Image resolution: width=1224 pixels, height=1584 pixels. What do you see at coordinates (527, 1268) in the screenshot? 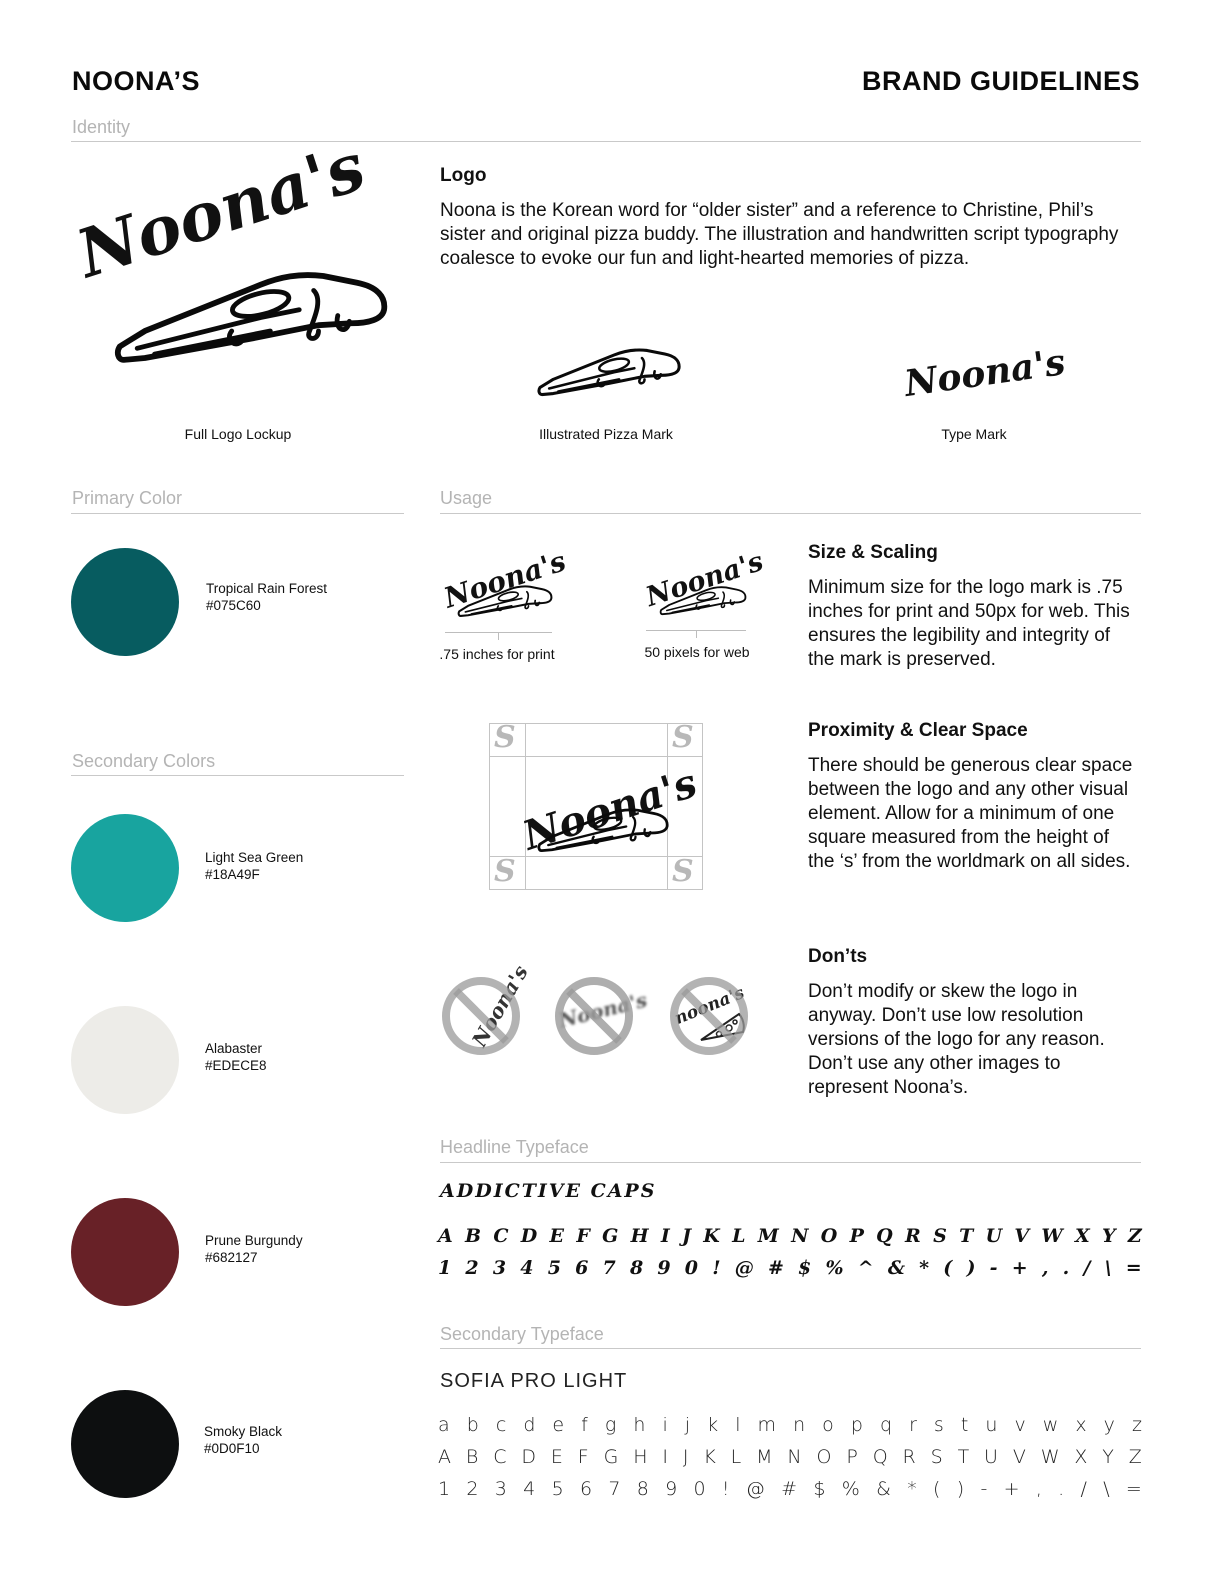
I see `glyph: 4` at bounding box center [527, 1268].